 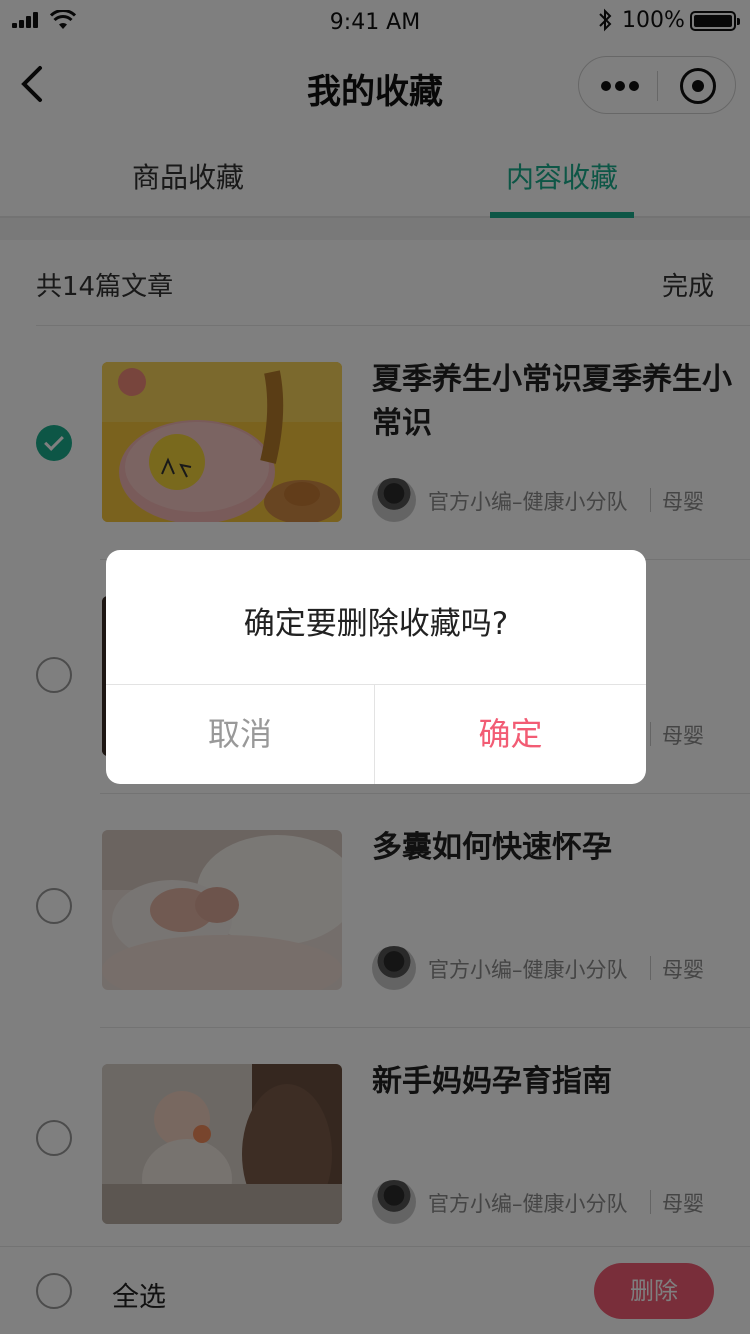 What do you see at coordinates (510, 734) in the screenshot?
I see `confirm-button: 确定` at bounding box center [510, 734].